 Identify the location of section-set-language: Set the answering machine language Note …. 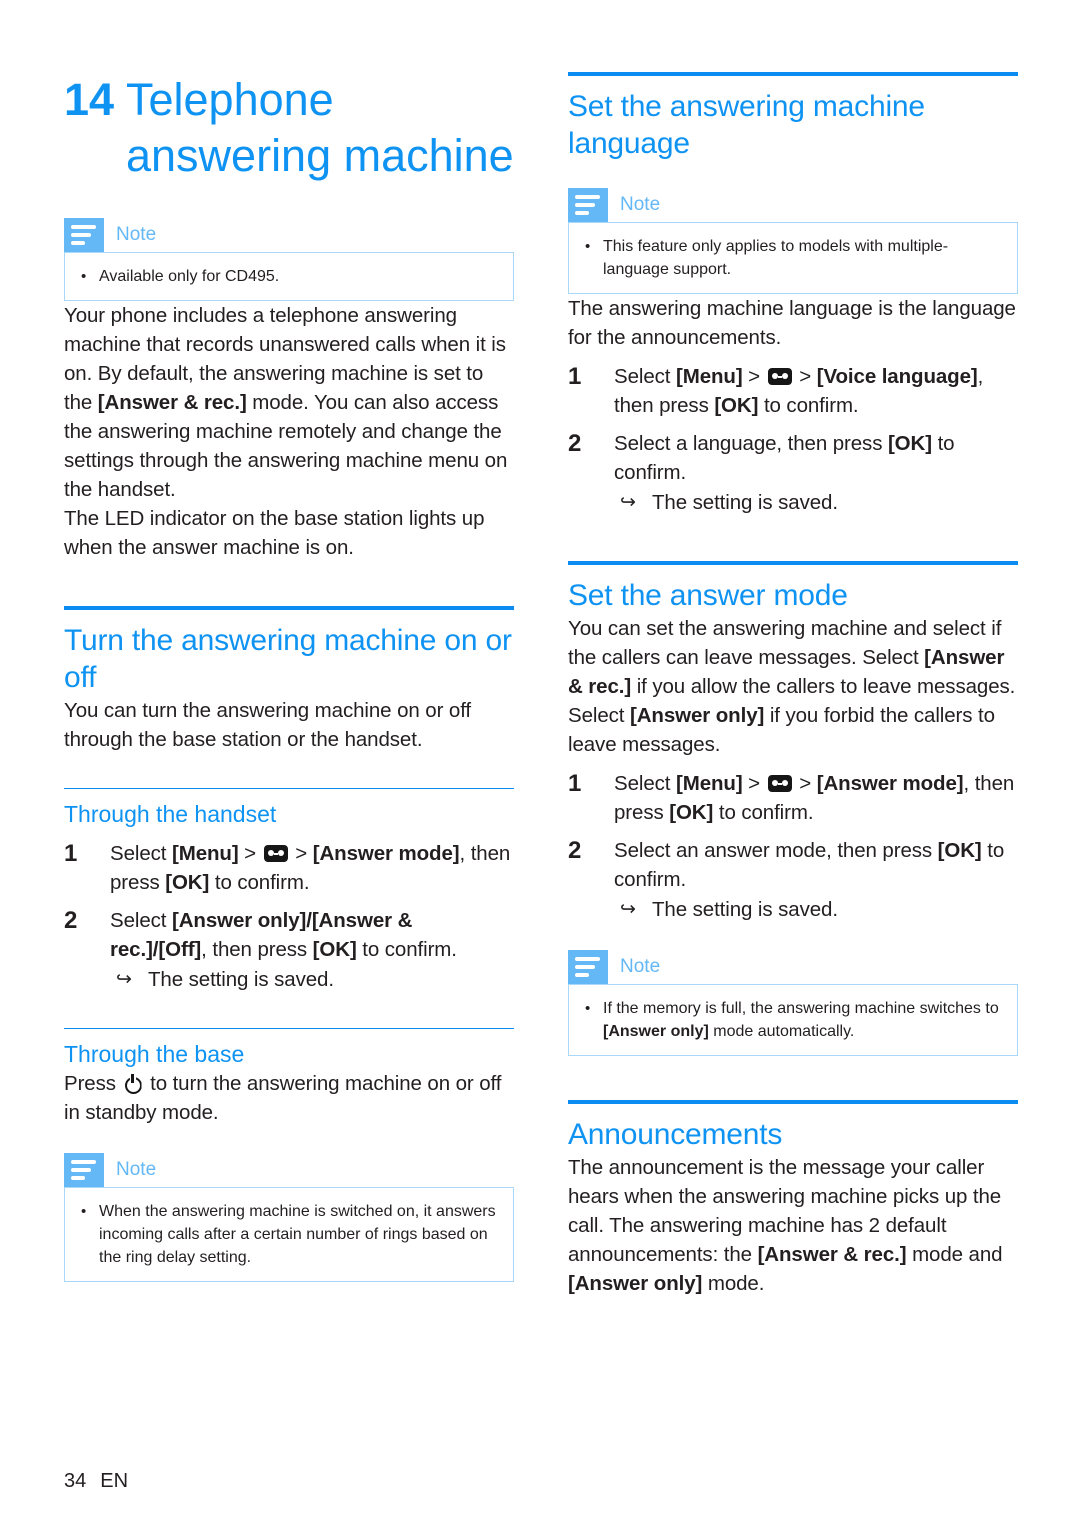
(793, 294).